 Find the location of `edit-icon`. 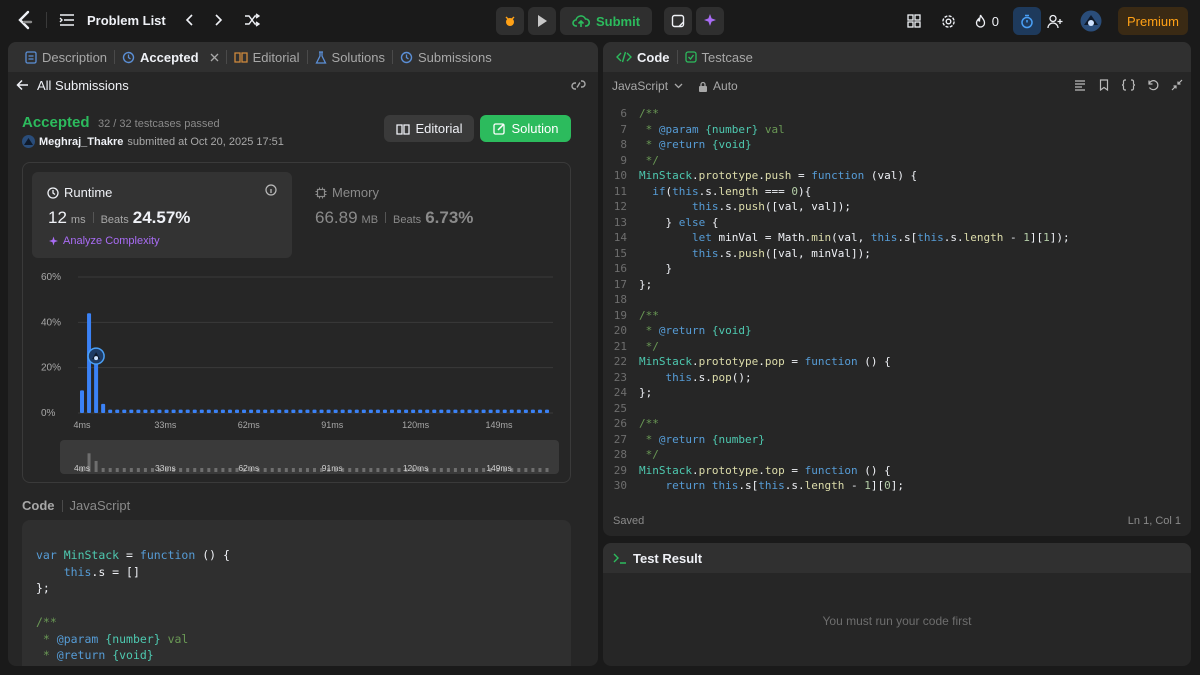

edit-icon is located at coordinates (499, 128).